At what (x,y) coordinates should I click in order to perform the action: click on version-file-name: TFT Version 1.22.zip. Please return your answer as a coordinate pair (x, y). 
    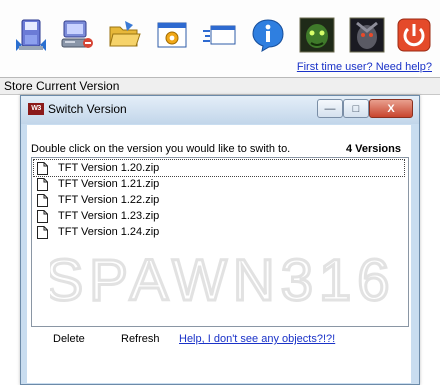
    Looking at the image, I should click on (109, 200).